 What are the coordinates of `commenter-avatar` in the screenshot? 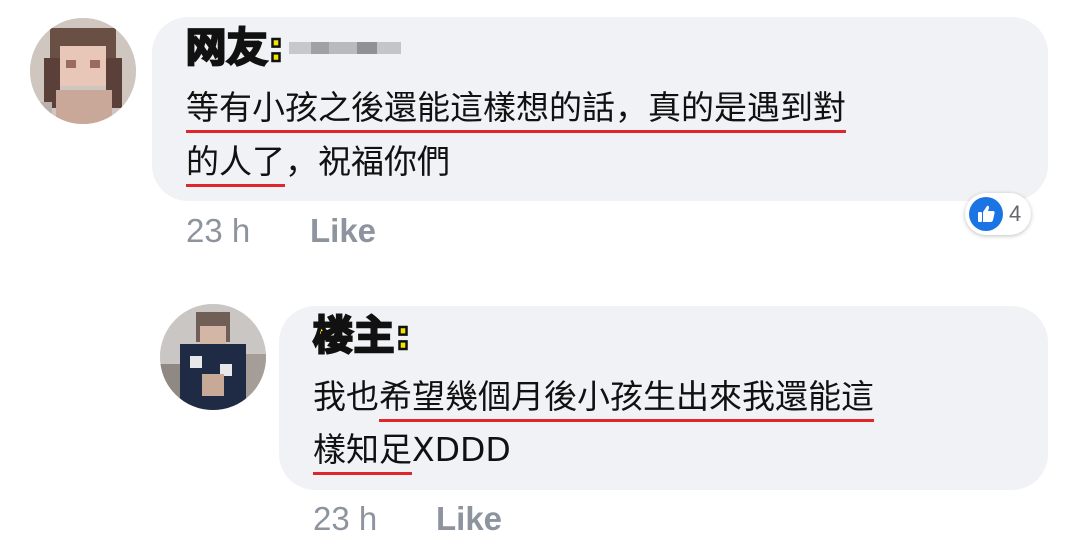 It's located at (83, 71).